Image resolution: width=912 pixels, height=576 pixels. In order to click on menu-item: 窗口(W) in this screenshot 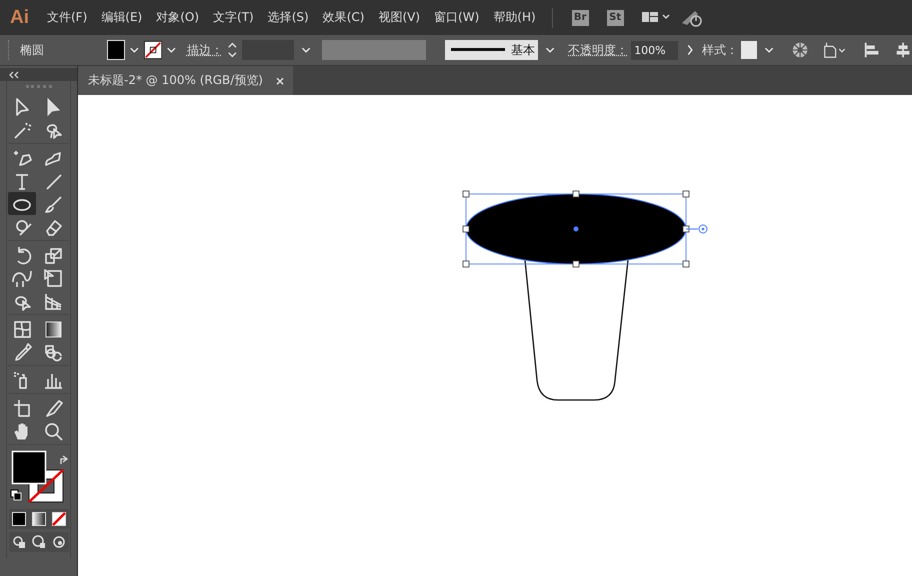, I will do `click(457, 17)`.